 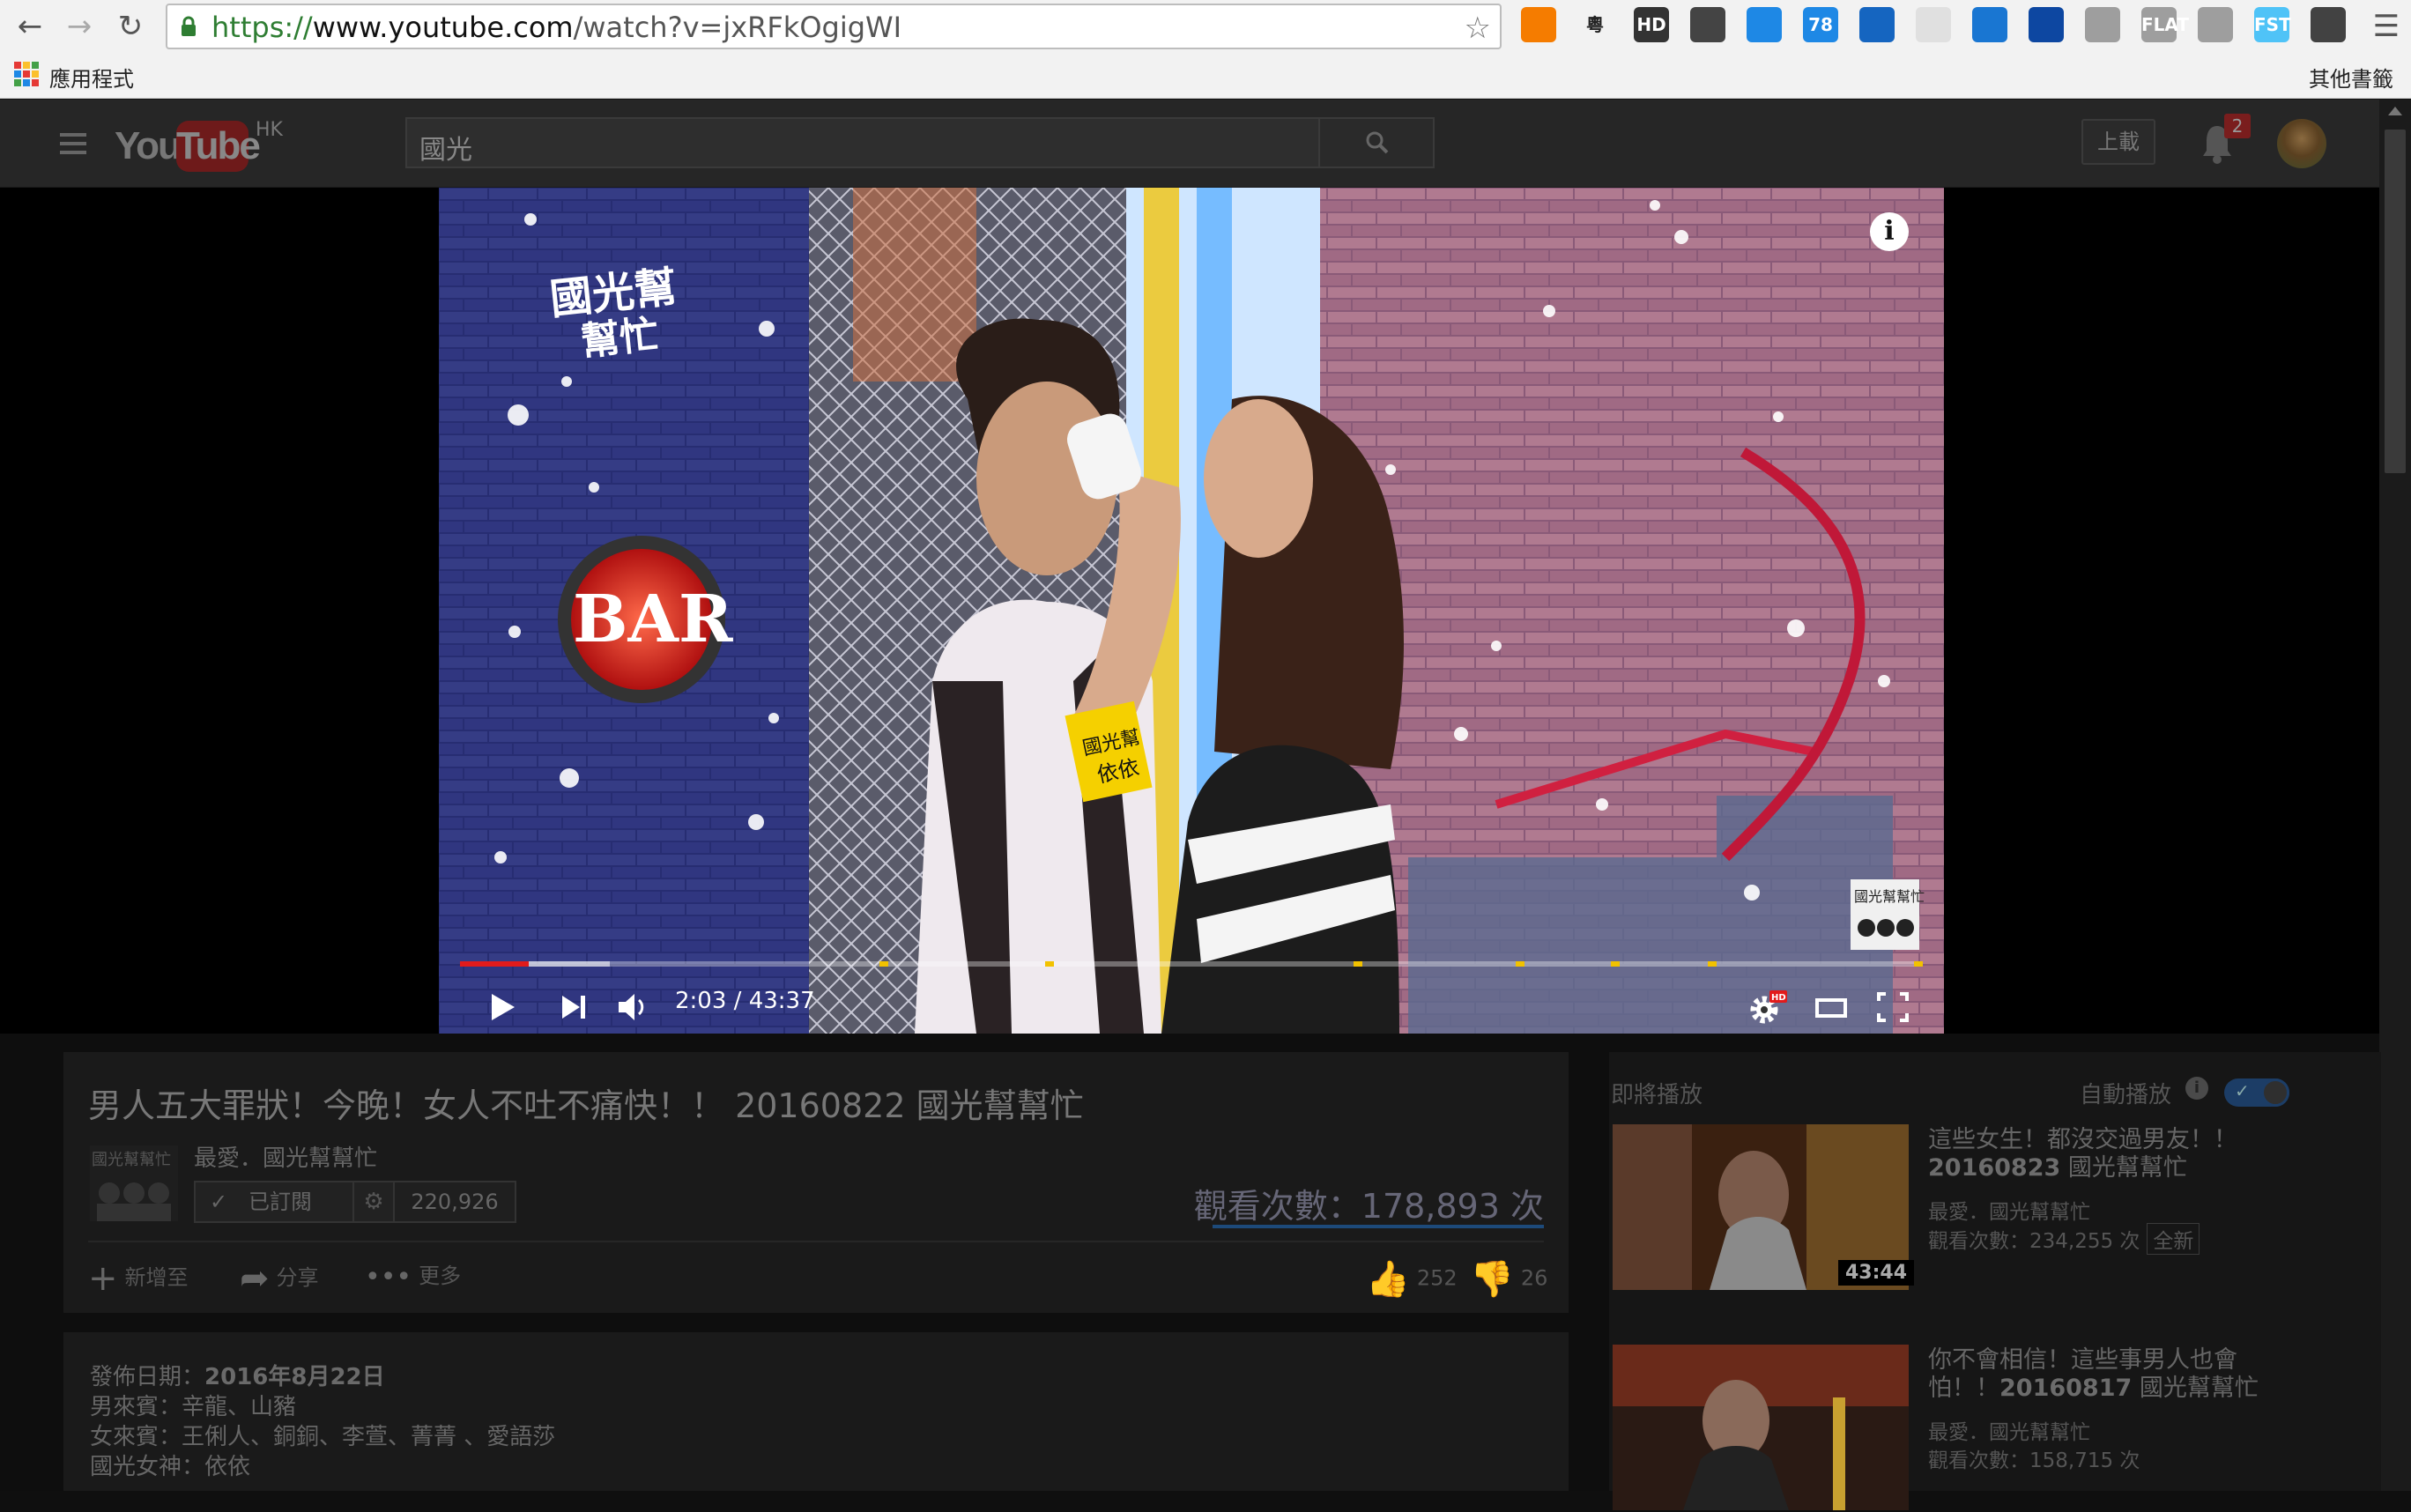 What do you see at coordinates (79, 26) in the screenshot?
I see `forward-arrow-icon: →` at bounding box center [79, 26].